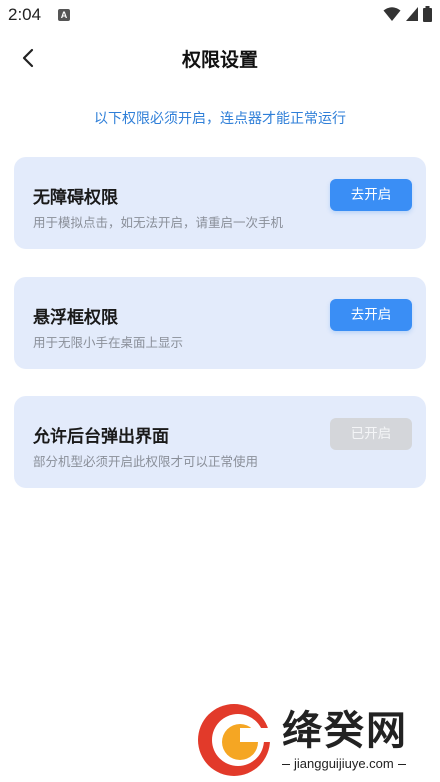 The image size is (440, 782). Describe the element at coordinates (75, 318) in the screenshot. I see `permission-title: 悬浮框权限` at that location.